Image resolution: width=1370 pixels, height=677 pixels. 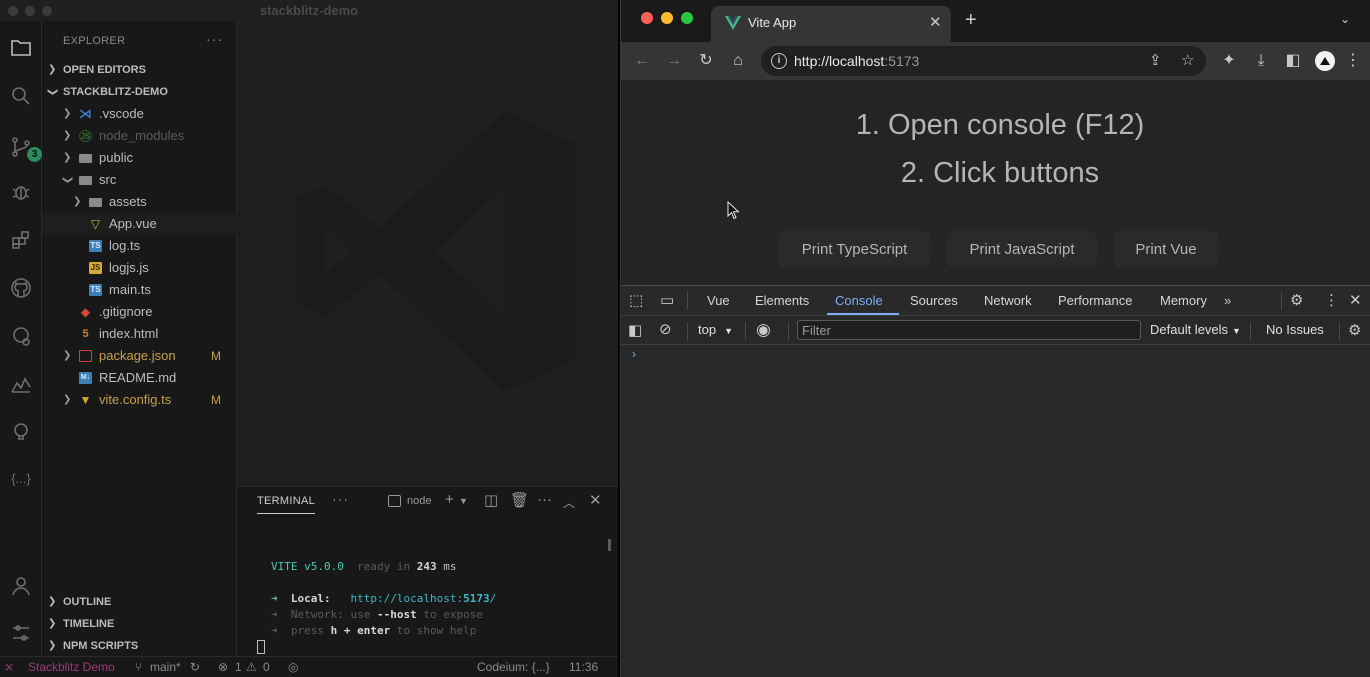 What do you see at coordinates (779, 61) in the screenshot?
I see `site-info-icon: i` at bounding box center [779, 61].